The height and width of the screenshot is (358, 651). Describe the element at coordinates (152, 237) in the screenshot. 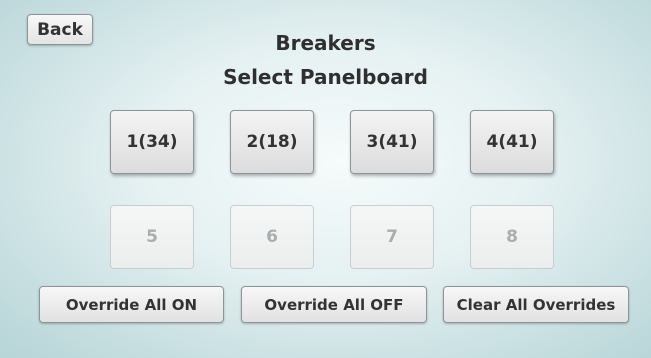

I see `panel-button-5: 5` at that location.